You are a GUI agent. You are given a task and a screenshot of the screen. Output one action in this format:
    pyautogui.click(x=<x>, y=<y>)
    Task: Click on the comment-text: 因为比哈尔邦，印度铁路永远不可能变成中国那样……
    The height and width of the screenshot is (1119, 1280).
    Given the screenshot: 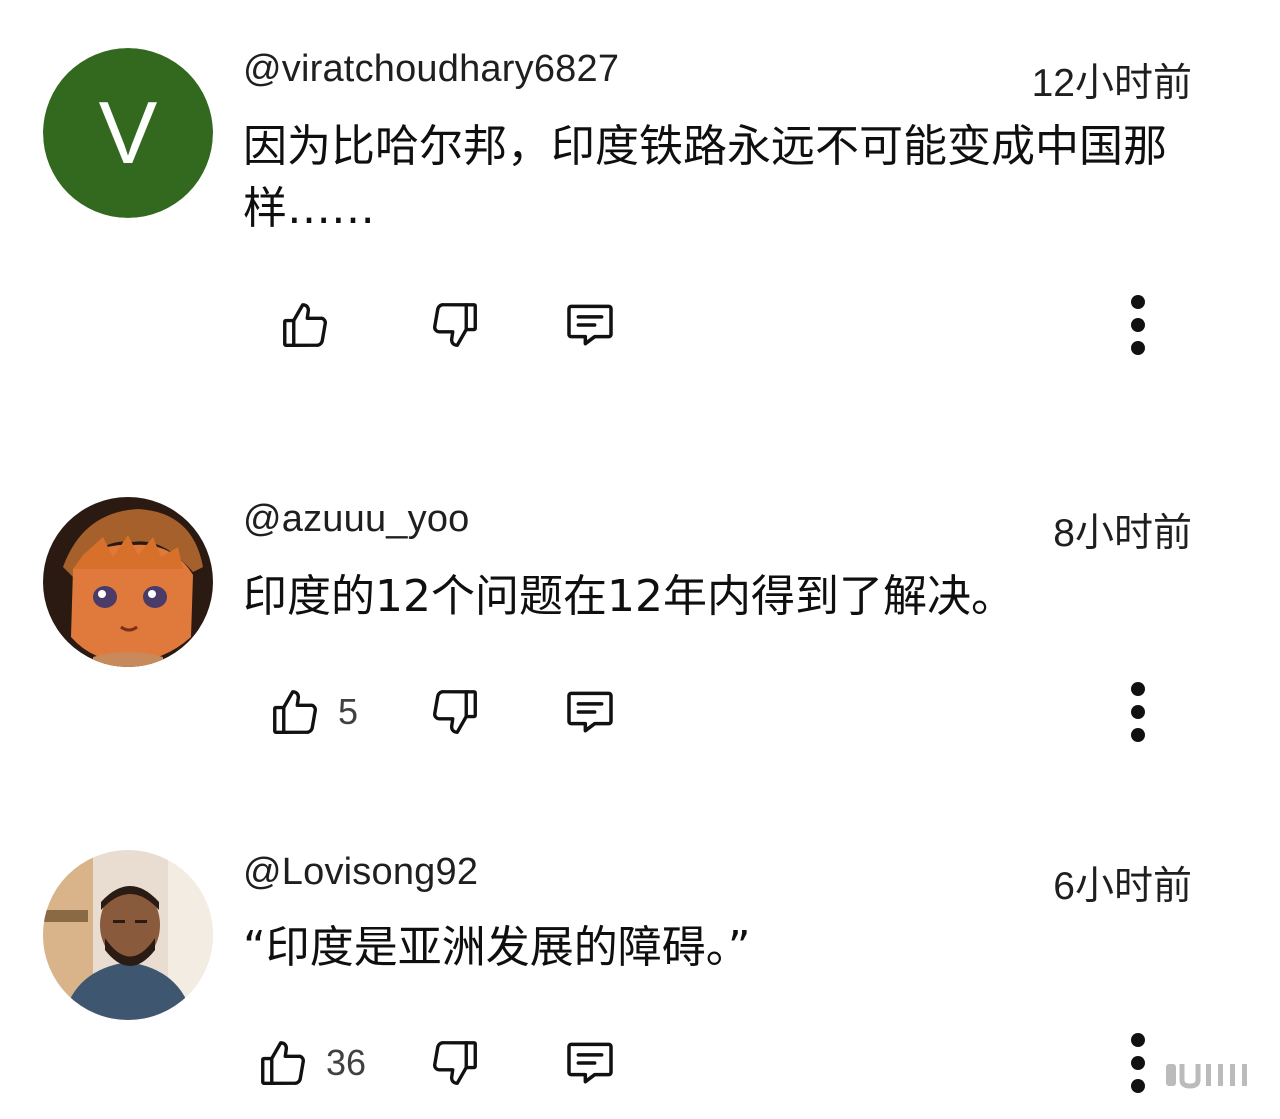 What is the action you would take?
    pyautogui.click(x=705, y=177)
    